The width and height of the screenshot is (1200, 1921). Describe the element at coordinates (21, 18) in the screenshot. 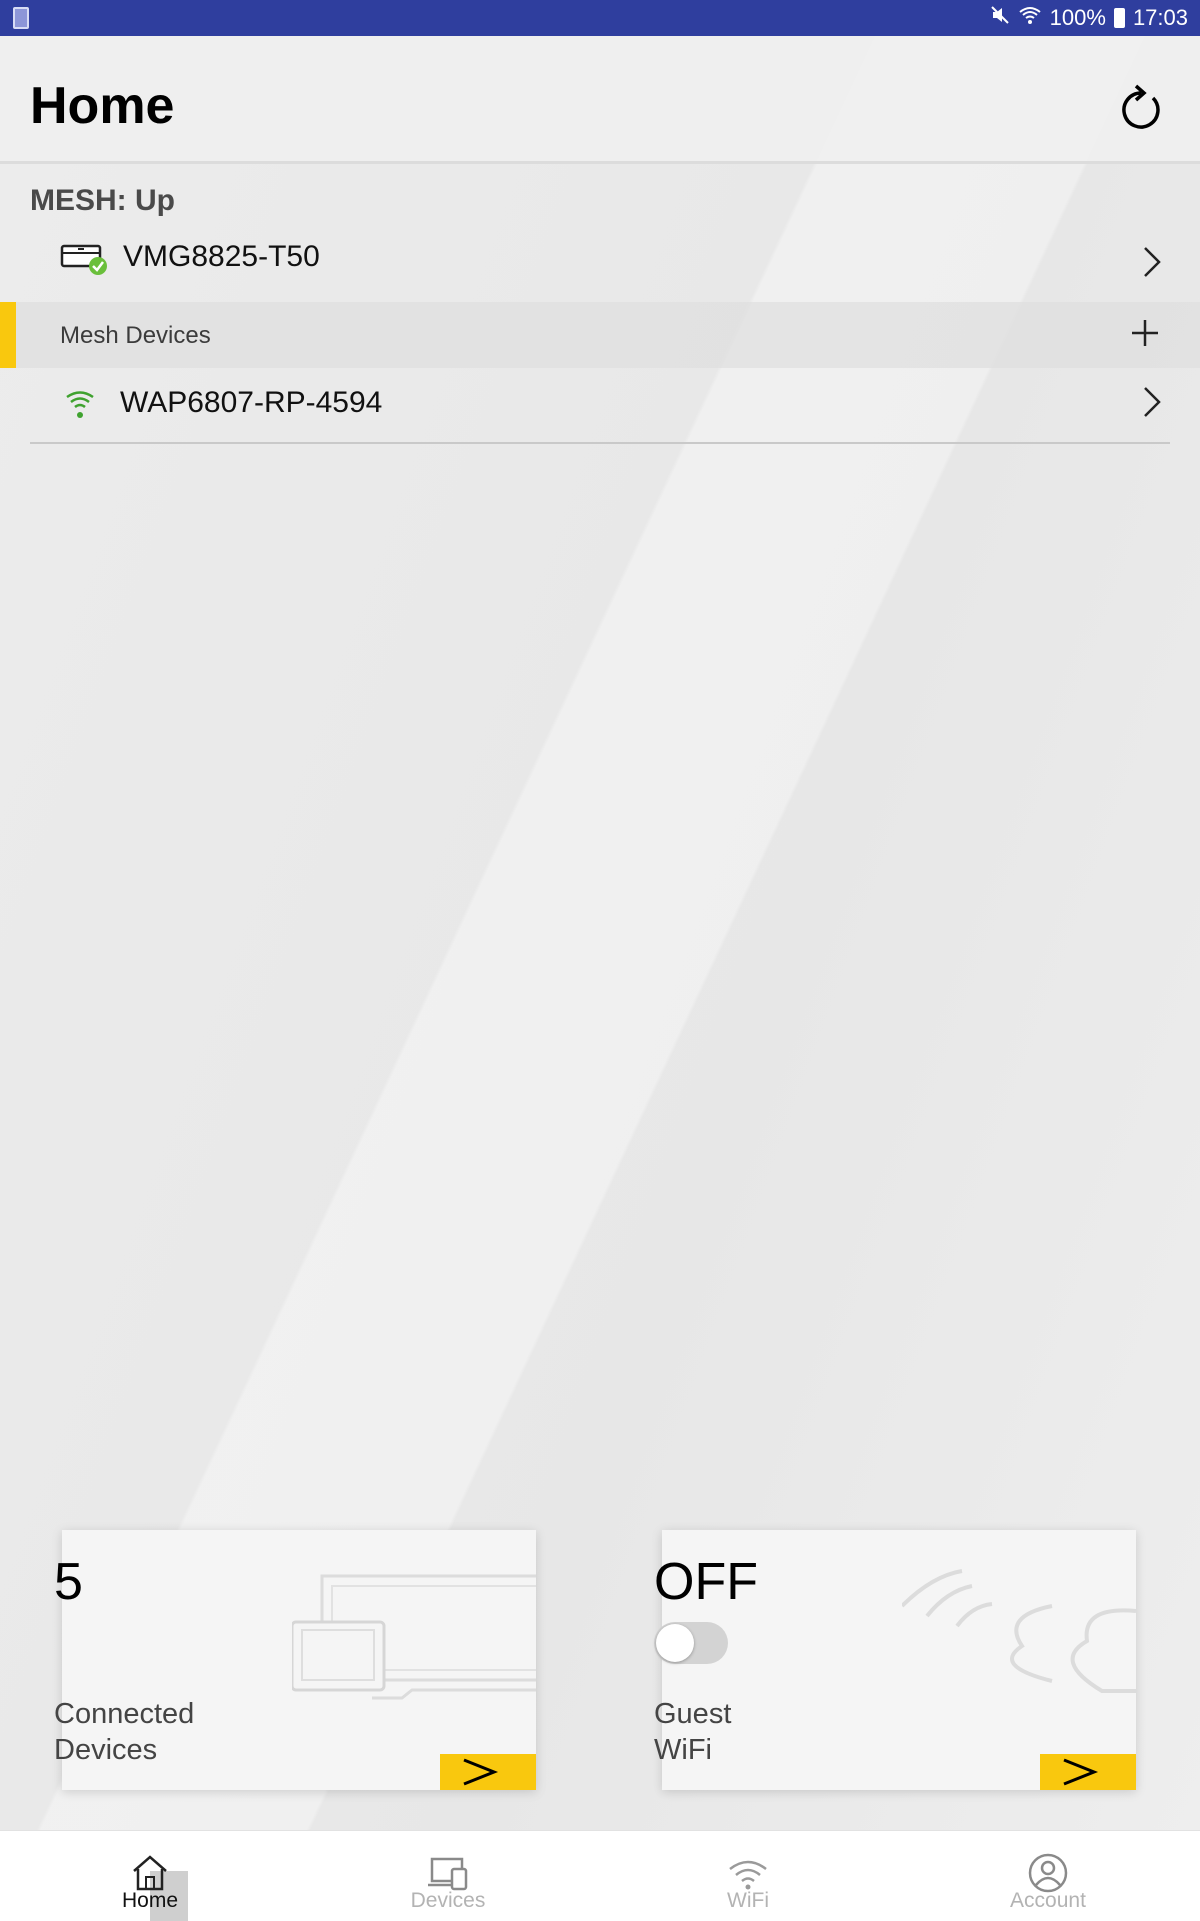

I see `notification-icon` at that location.